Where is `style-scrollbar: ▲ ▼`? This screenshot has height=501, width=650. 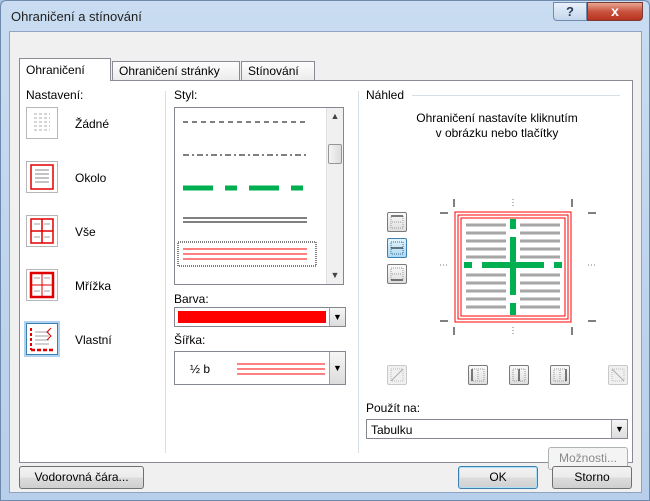
style-scrollbar: ▲ ▼ is located at coordinates (334, 196).